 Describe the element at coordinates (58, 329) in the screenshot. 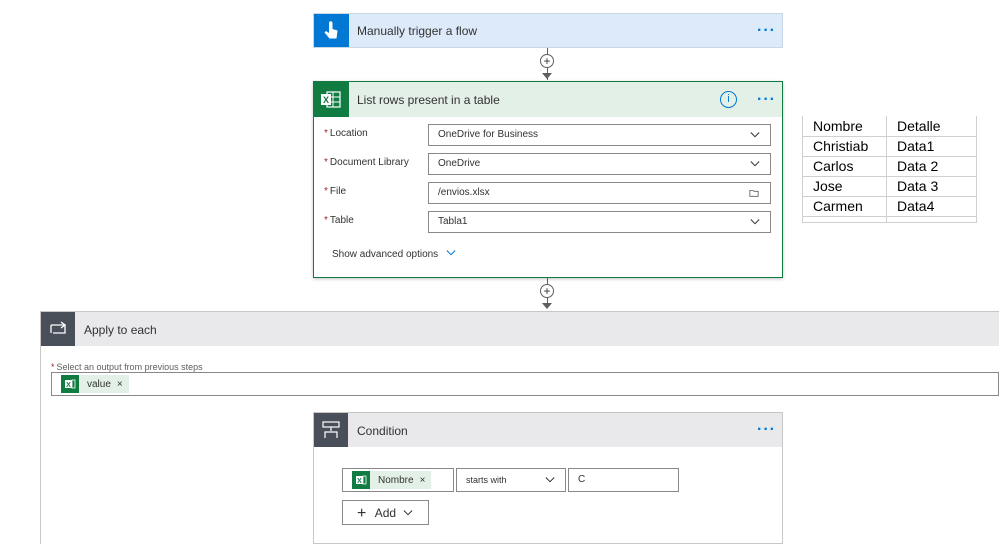

I see `loop-icon` at that location.